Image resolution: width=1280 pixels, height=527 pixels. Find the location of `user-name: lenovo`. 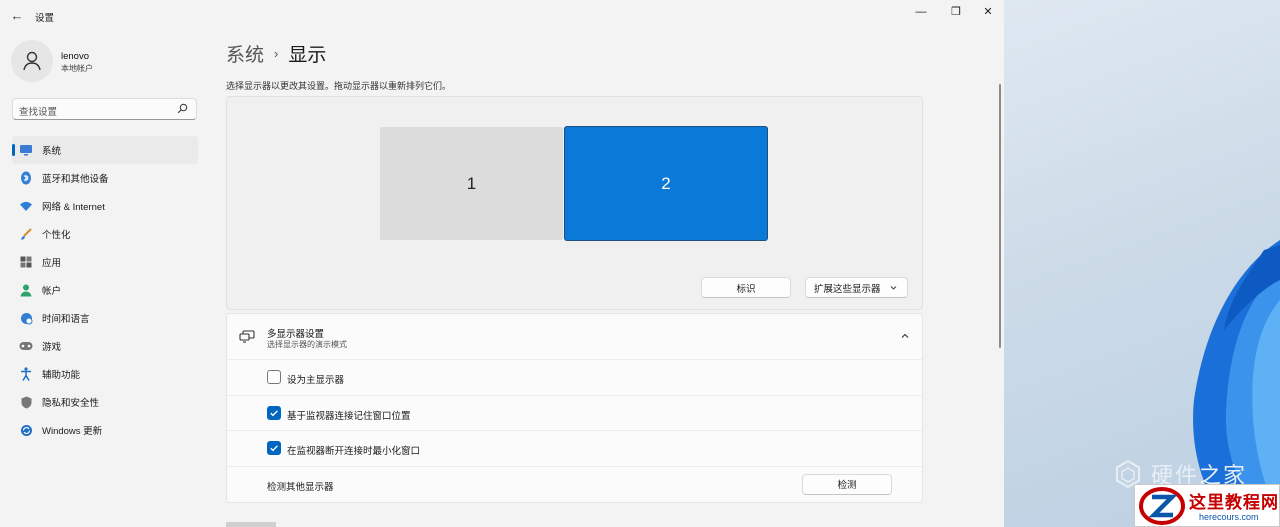

user-name: lenovo is located at coordinates (75, 56).